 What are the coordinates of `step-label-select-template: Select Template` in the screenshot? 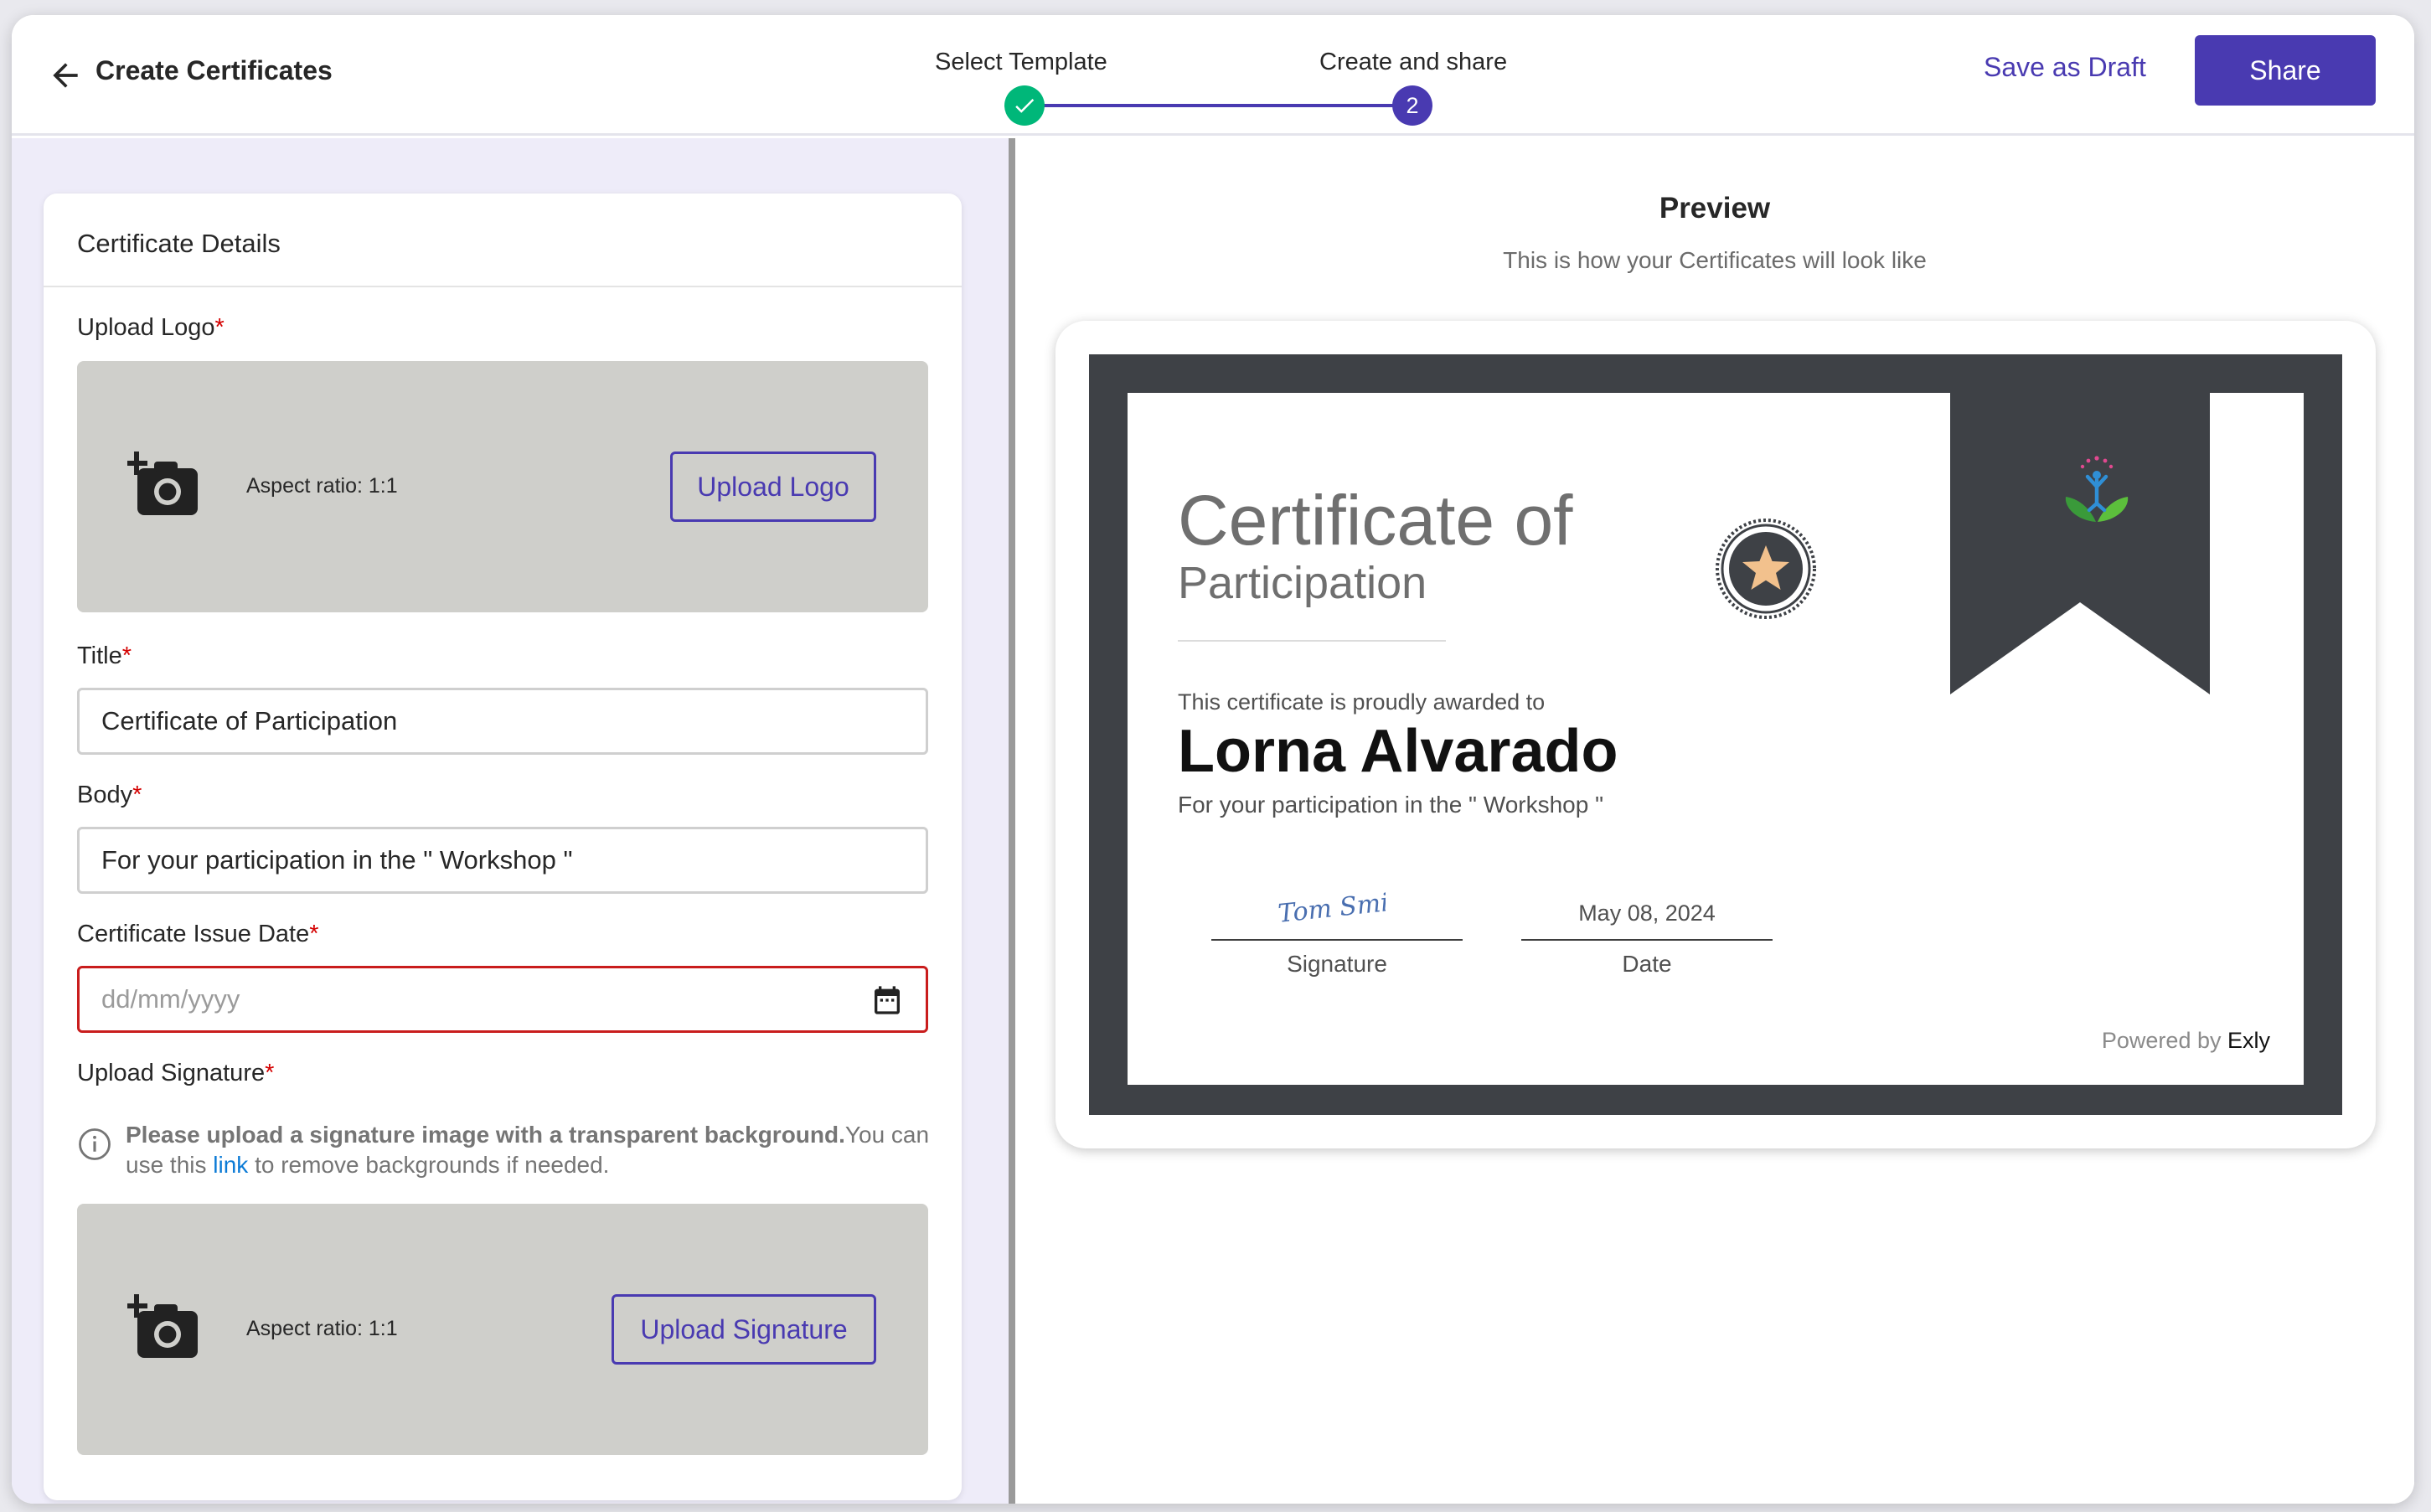 It's located at (1021, 62).